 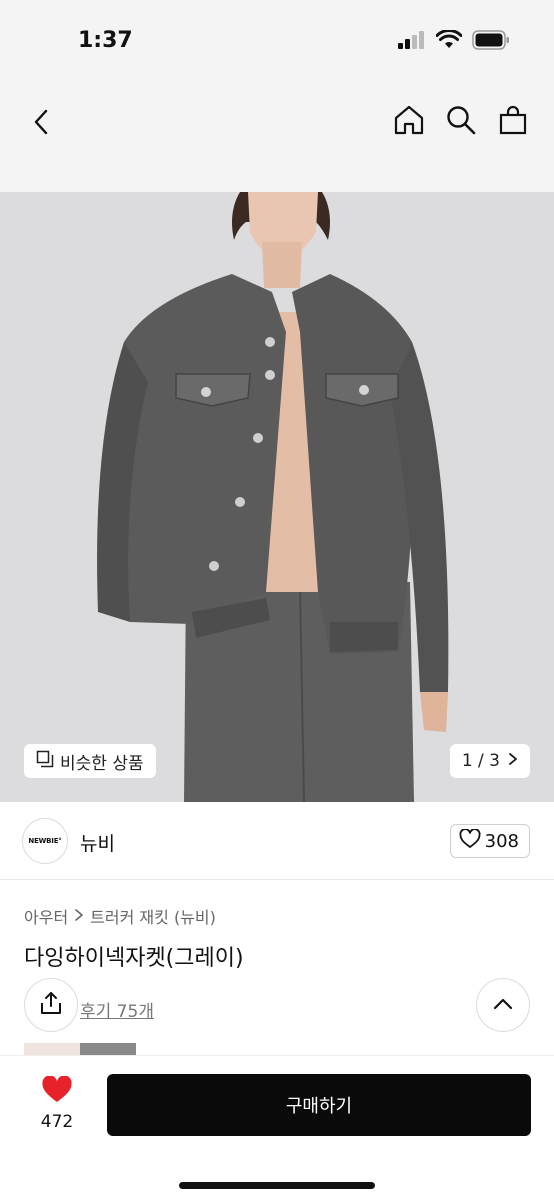 I want to click on breadcrumb: 아우터 트러커 재킷 (뉴비), so click(x=120, y=916).